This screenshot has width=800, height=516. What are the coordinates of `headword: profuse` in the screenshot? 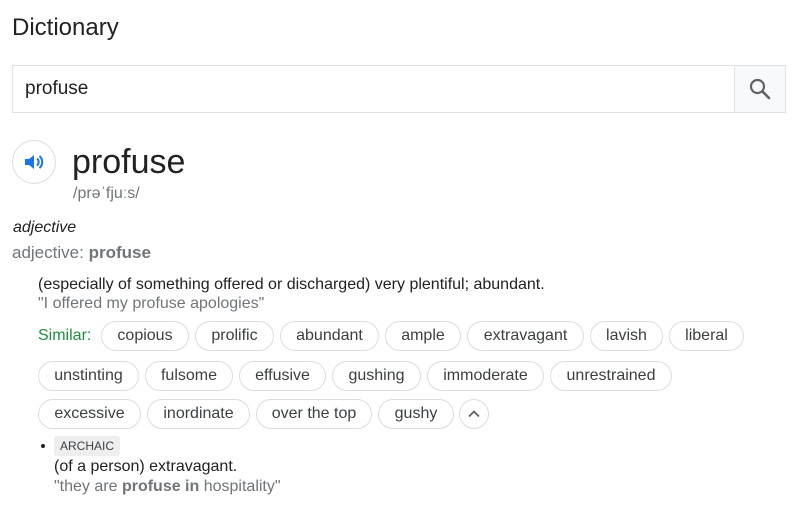 It's located at (129, 162).